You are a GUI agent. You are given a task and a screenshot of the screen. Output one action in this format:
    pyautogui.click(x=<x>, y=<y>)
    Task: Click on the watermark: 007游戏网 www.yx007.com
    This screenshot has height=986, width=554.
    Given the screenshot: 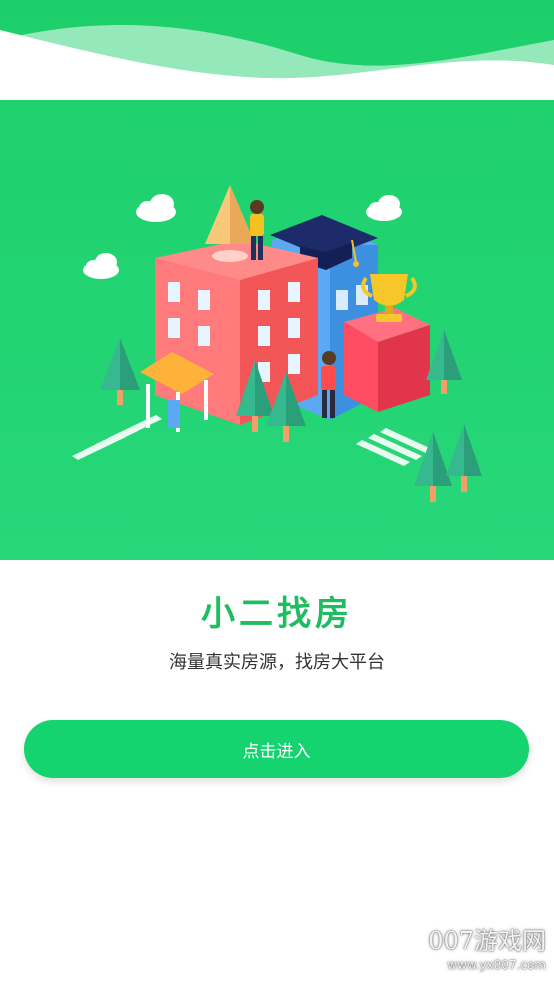 What is the action you would take?
    pyautogui.click(x=487, y=950)
    